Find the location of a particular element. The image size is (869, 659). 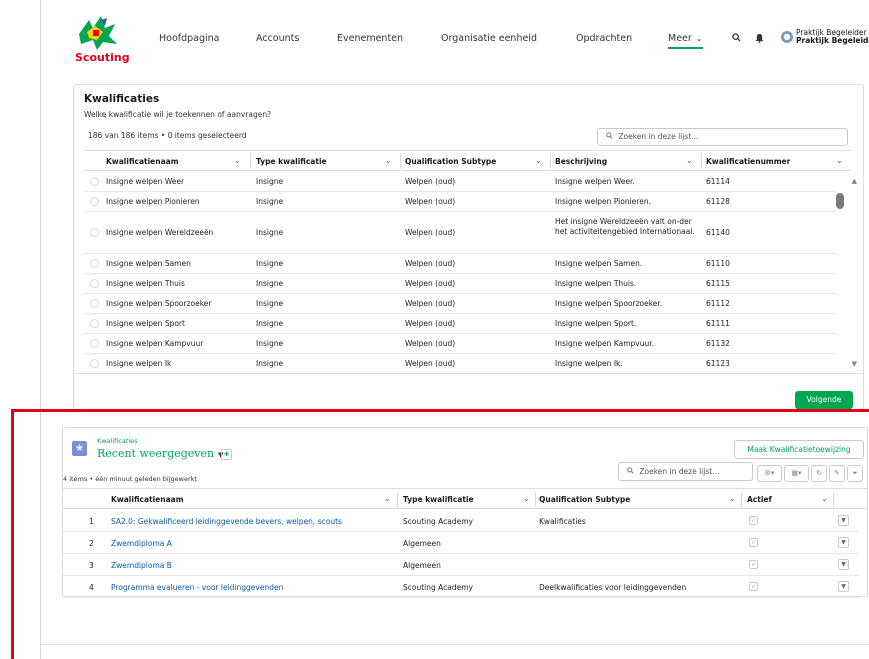

scouting-logo: Scouting is located at coordinates (100, 39).